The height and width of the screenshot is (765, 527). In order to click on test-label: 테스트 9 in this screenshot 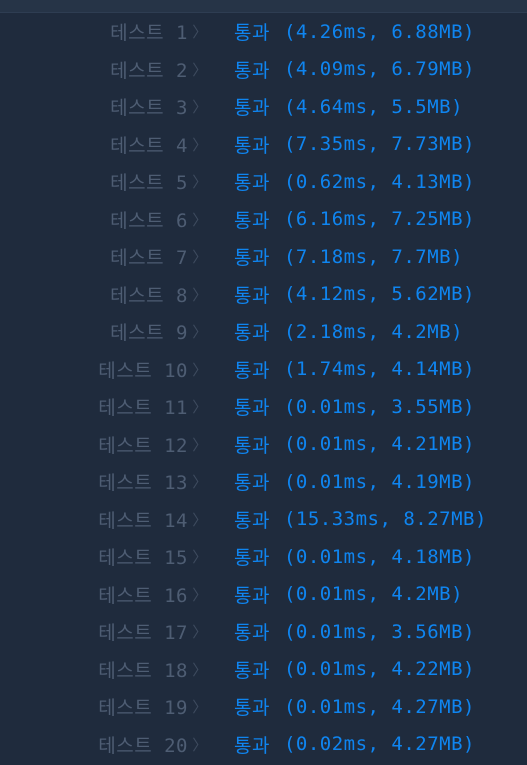, I will do `click(149, 333)`.